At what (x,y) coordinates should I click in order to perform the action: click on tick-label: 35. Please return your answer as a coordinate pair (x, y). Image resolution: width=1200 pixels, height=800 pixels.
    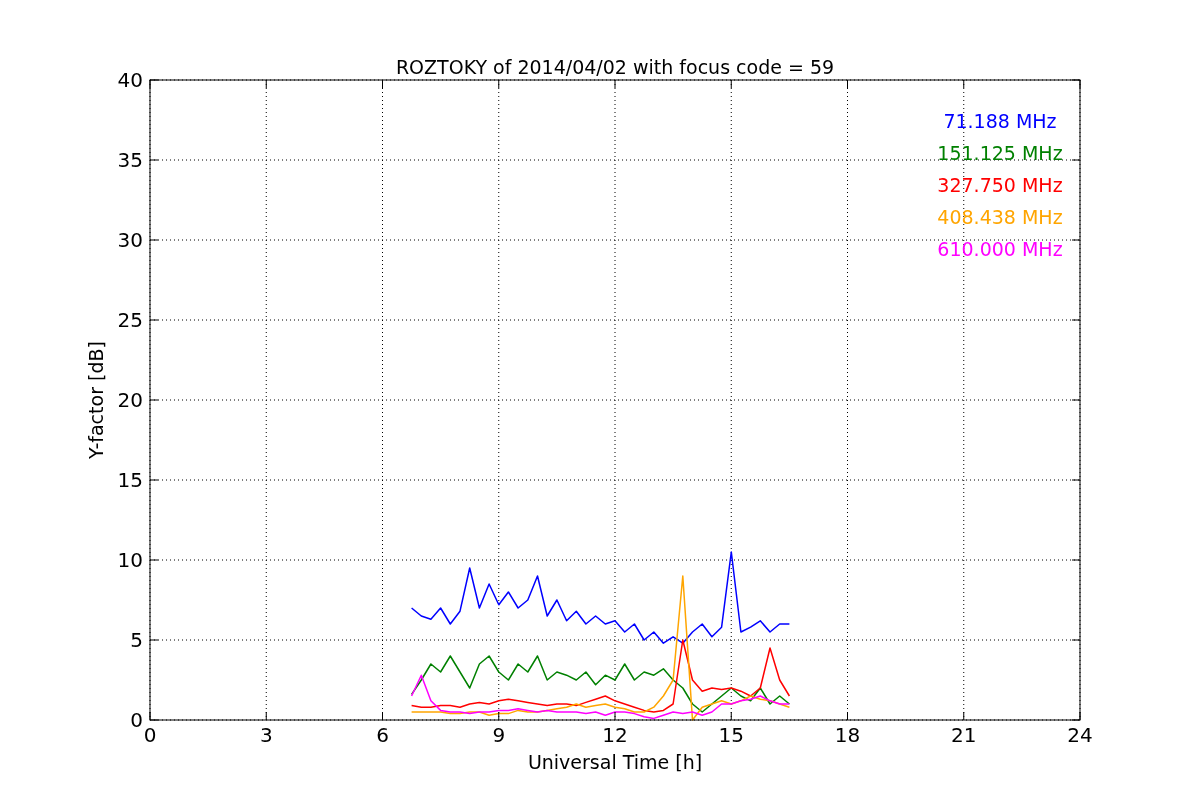
    Looking at the image, I should click on (130, 160).